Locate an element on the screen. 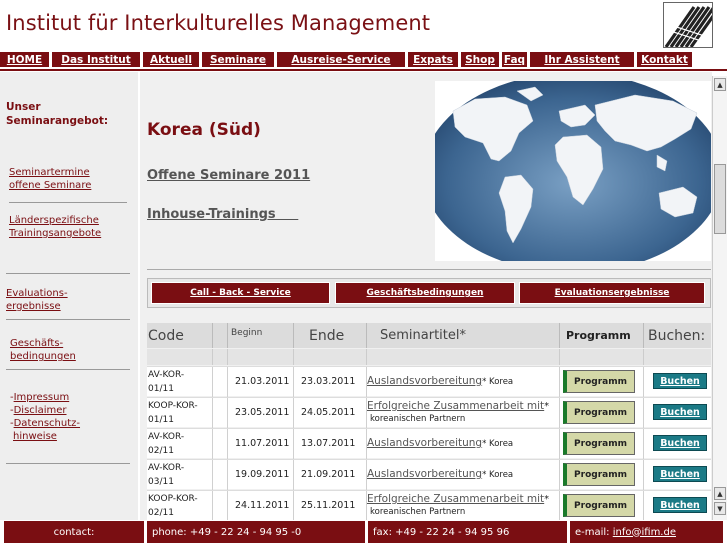 The width and height of the screenshot is (727, 545). world-map-image is located at coordinates (567, 173).